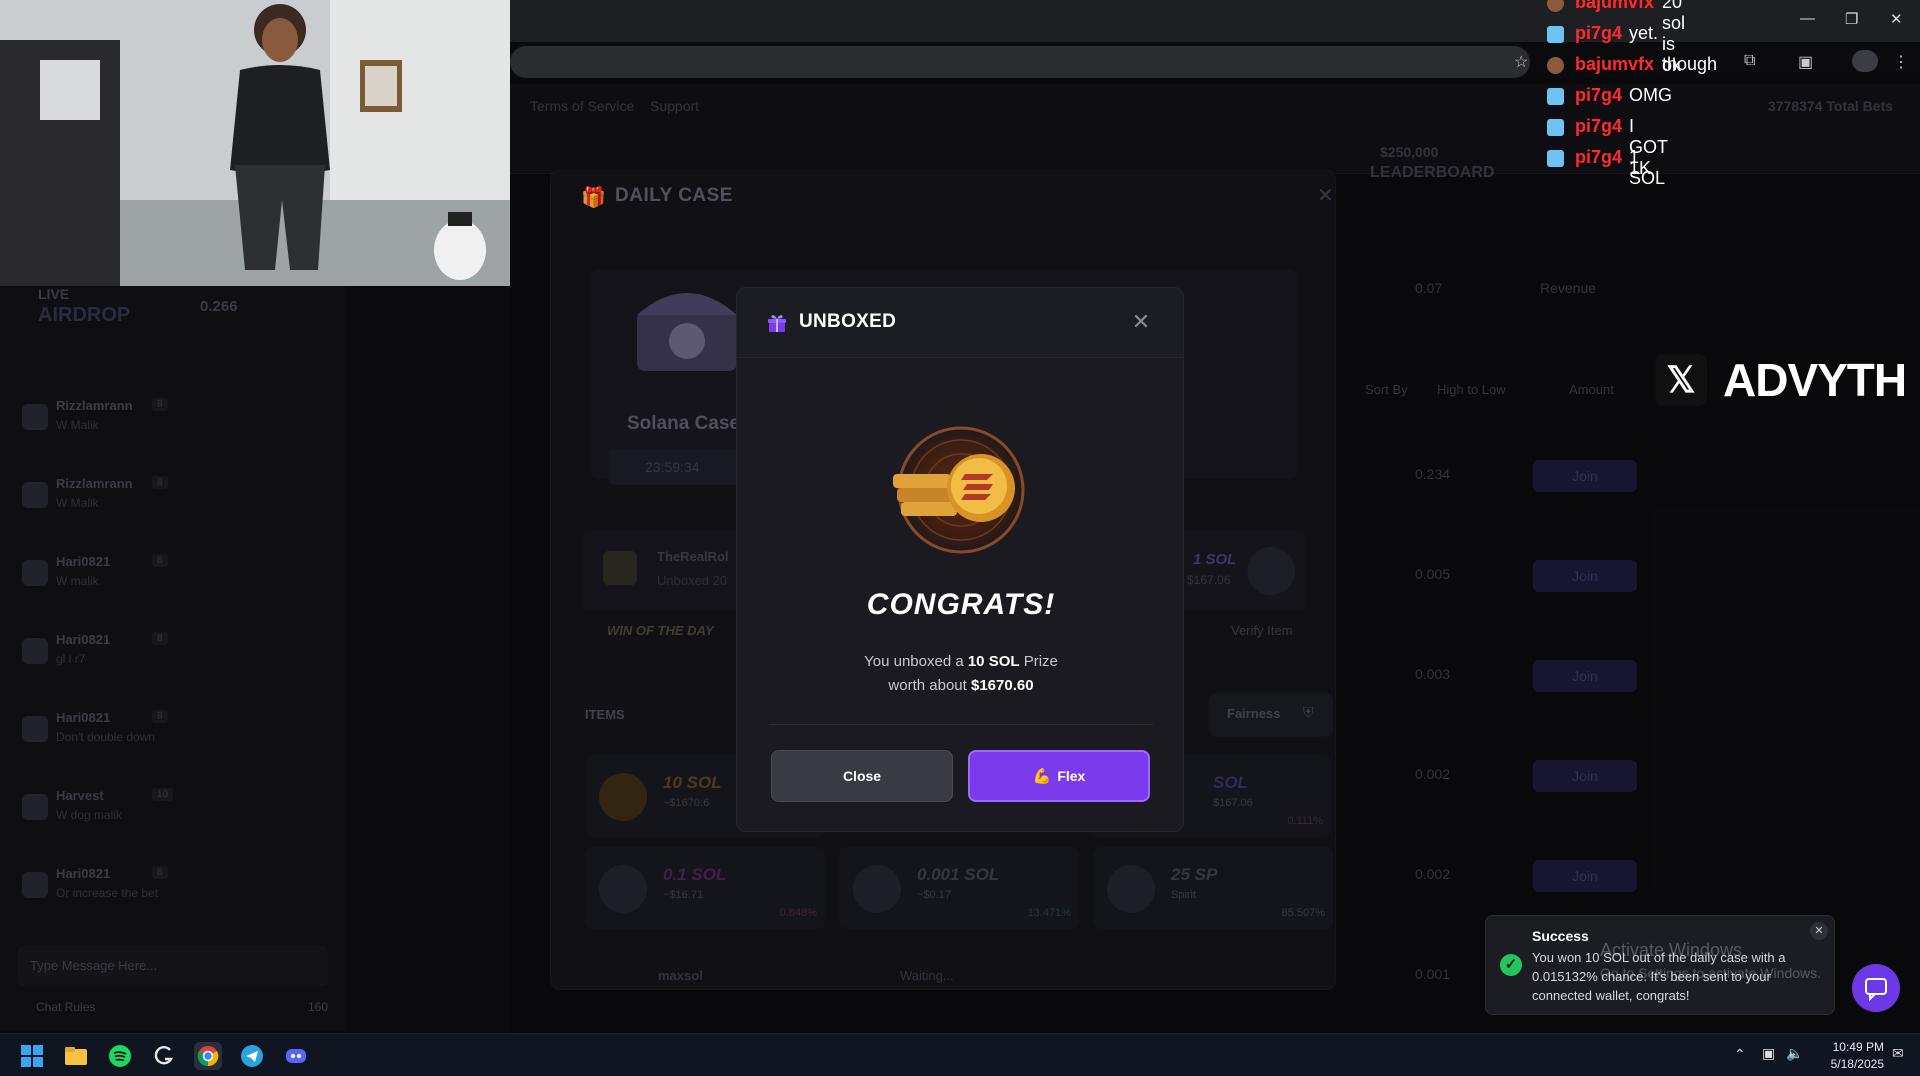  What do you see at coordinates (1819, 931) in the screenshot?
I see `toast-close-icon: ✕` at bounding box center [1819, 931].